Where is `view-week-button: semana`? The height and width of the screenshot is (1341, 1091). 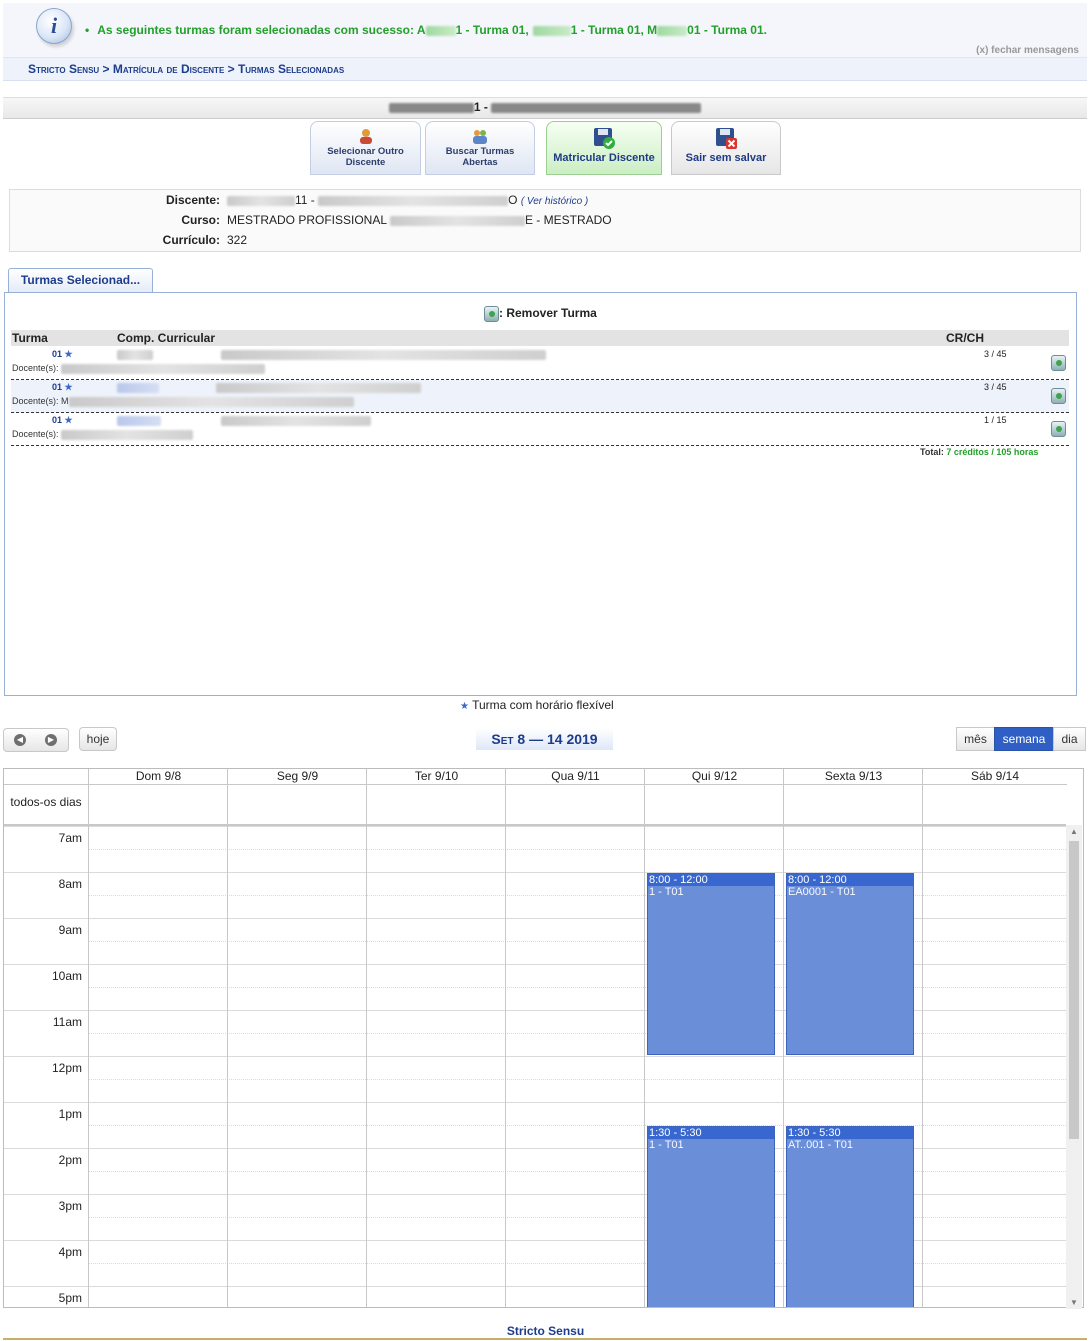 view-week-button: semana is located at coordinates (1024, 739).